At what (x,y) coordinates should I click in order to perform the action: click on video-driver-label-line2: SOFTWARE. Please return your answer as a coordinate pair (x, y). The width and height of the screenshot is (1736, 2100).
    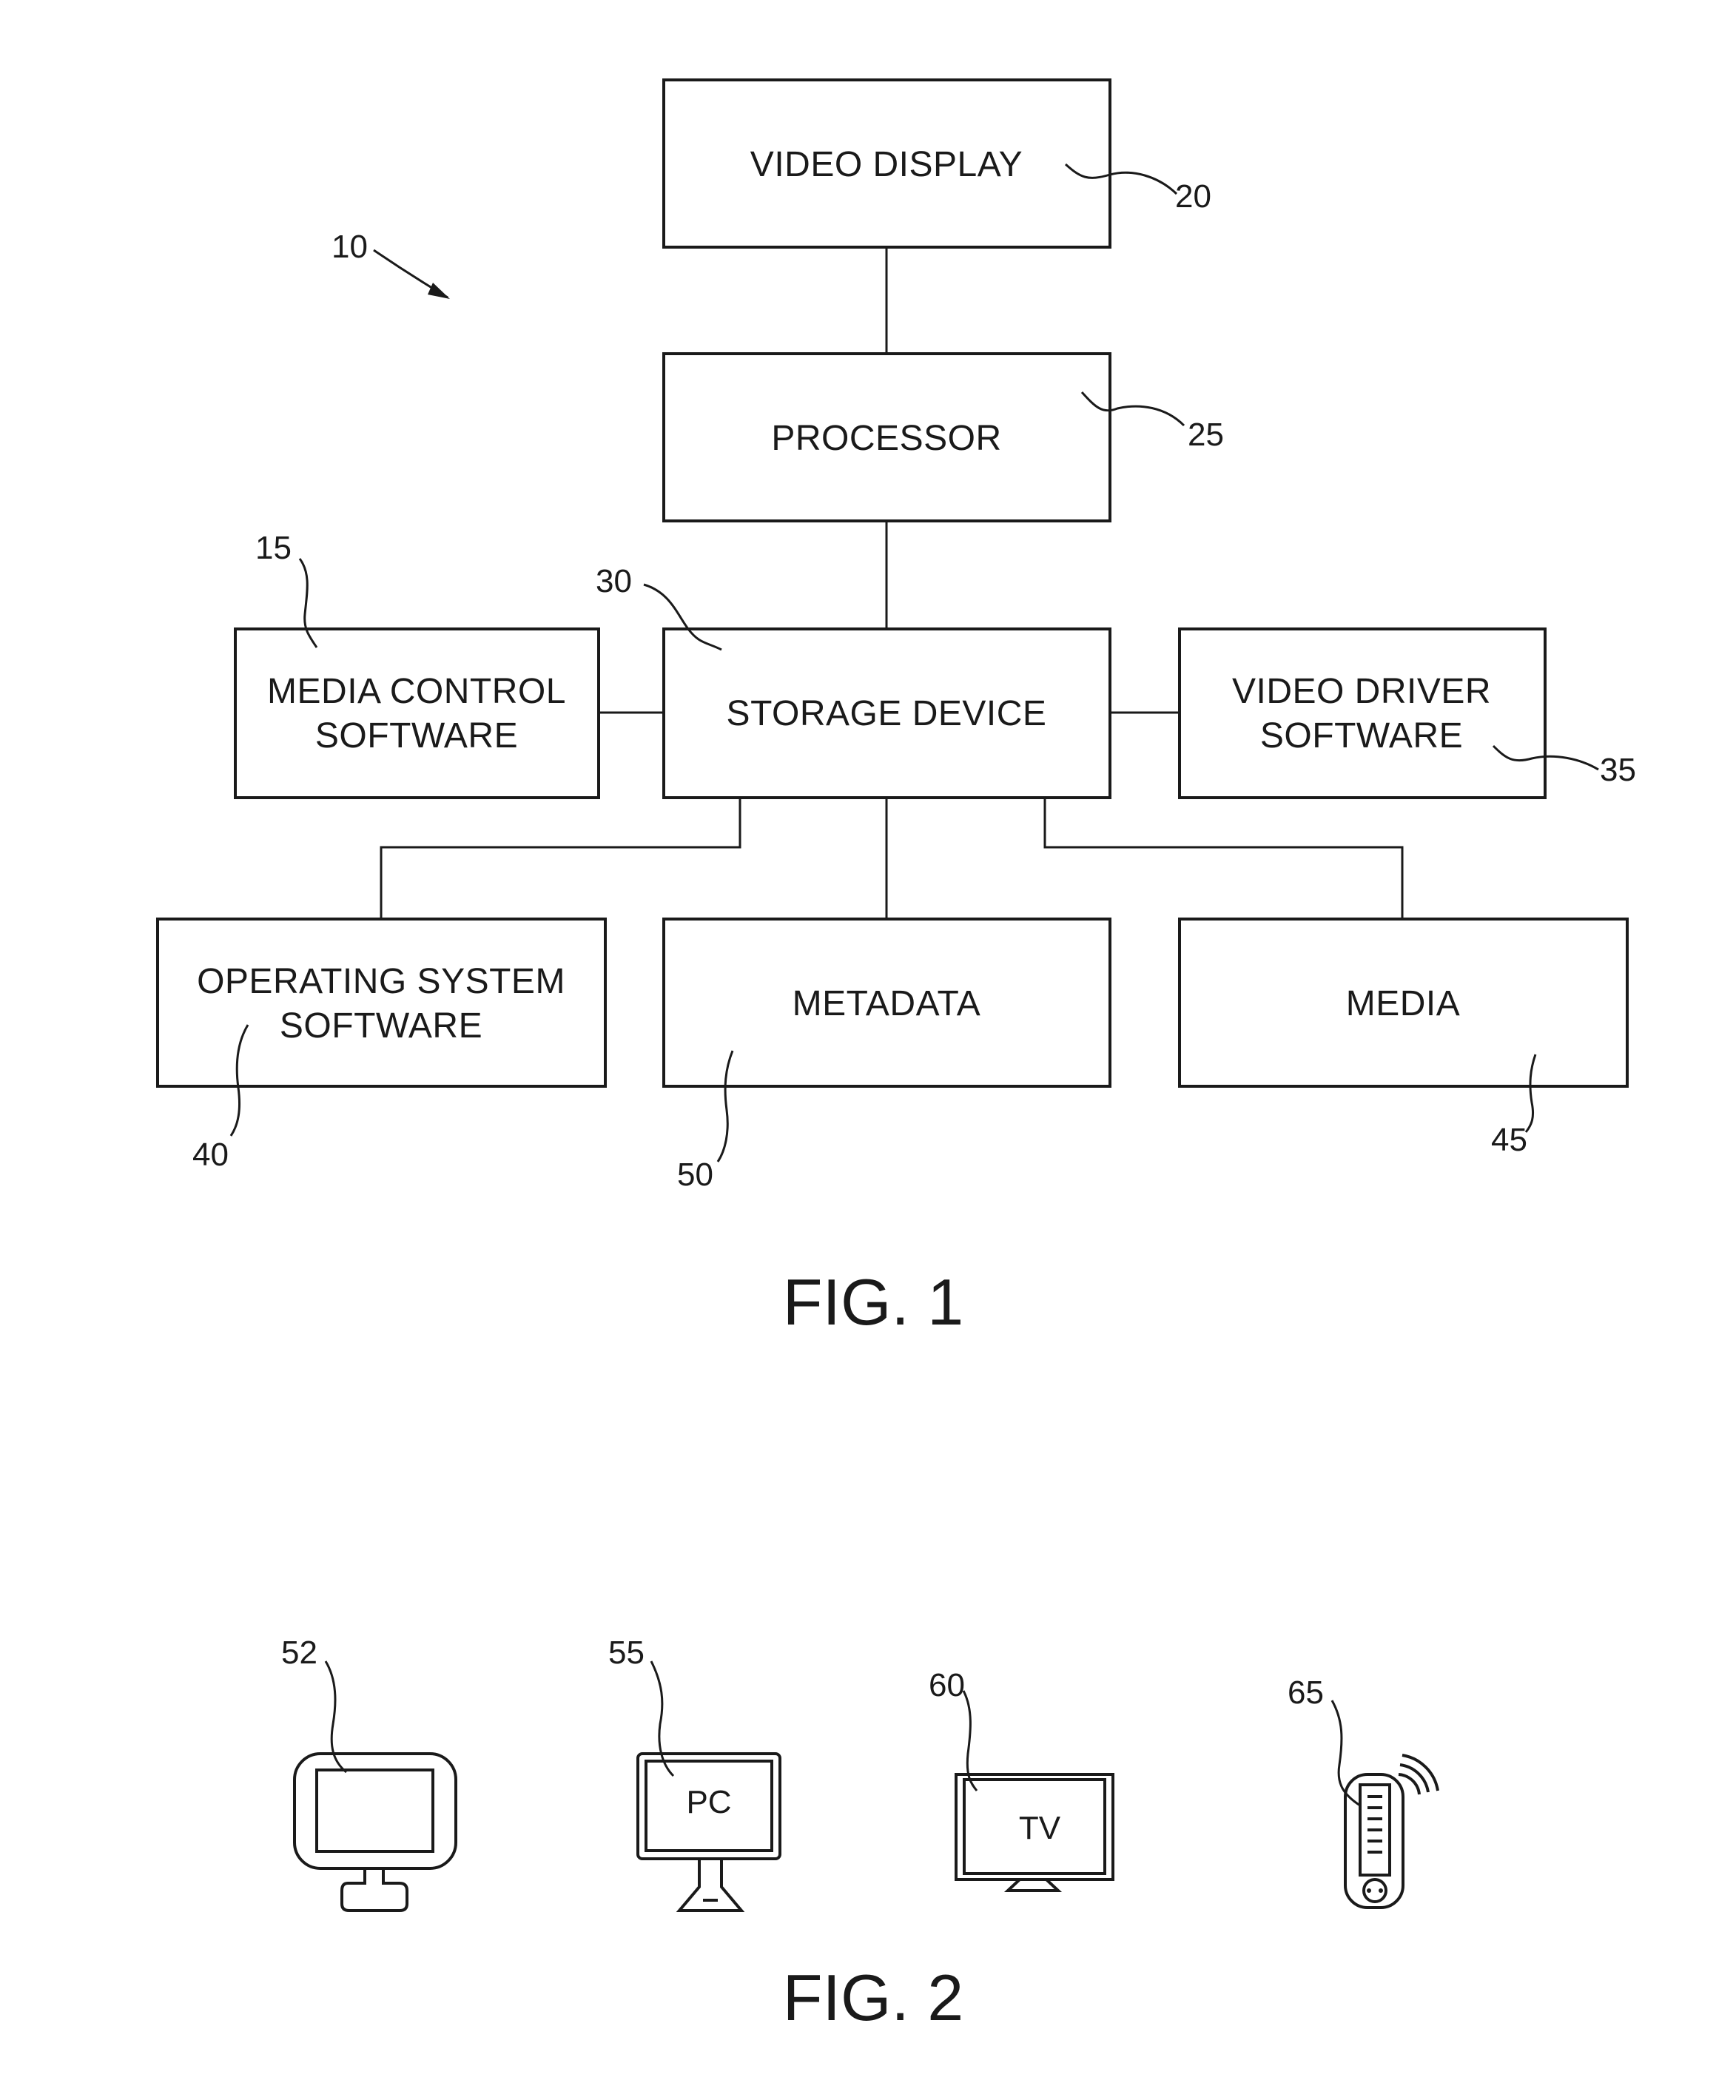
    Looking at the image, I should click on (1361, 735).